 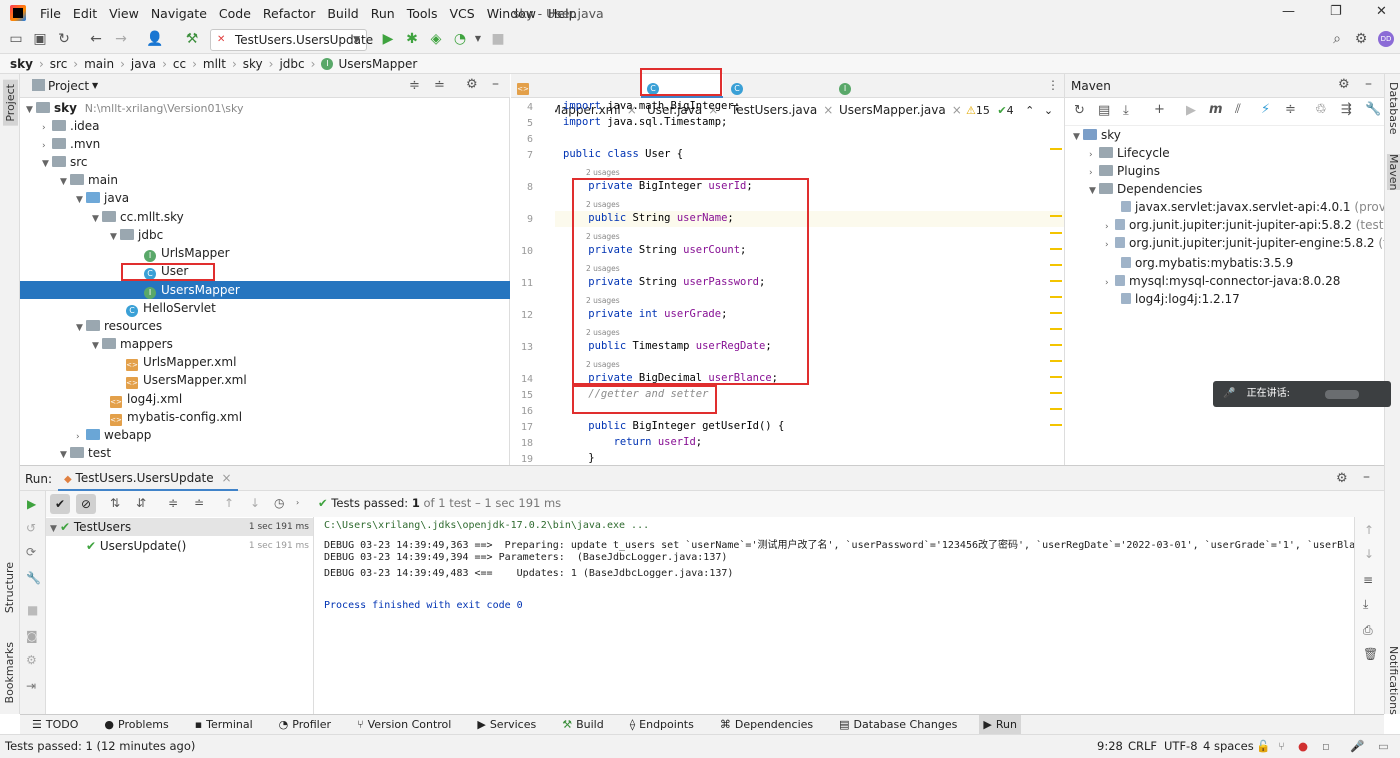 I want to click on wrench-icon: 🔧, so click(x=1373, y=109).